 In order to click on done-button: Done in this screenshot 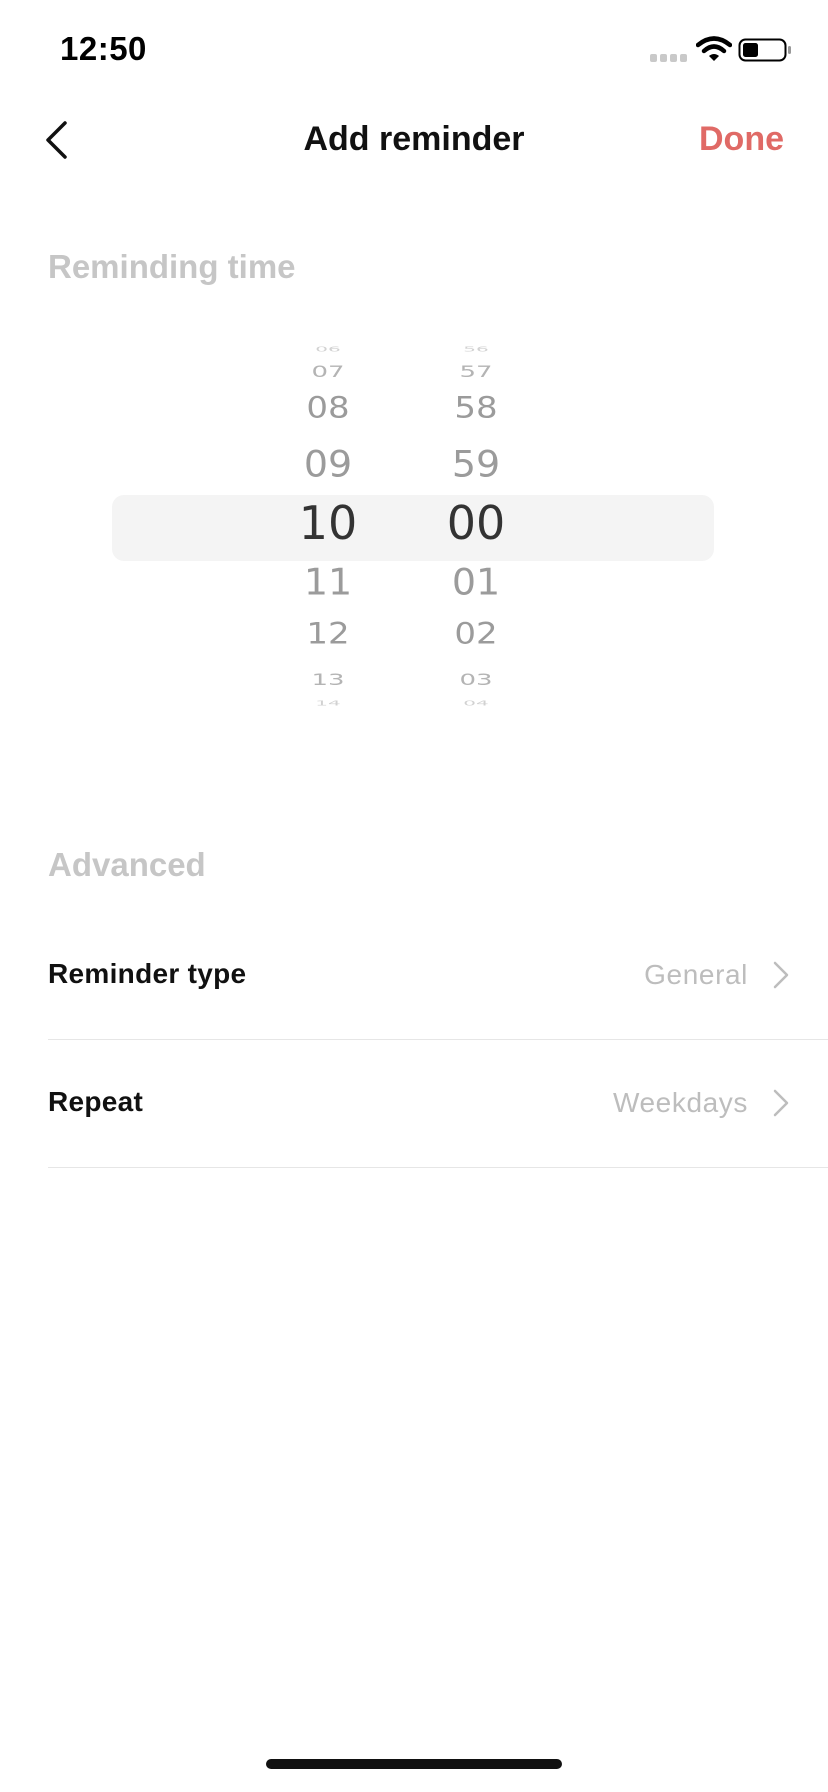, I will do `click(741, 139)`.